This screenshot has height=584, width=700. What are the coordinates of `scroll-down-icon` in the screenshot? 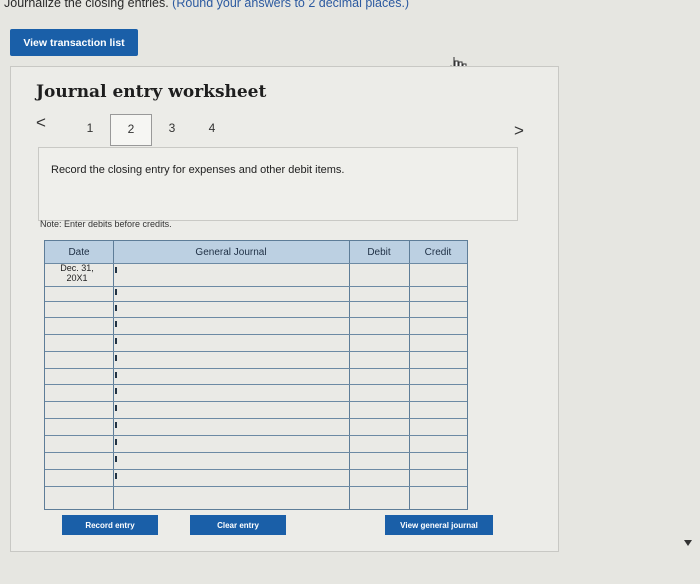 It's located at (688, 543).